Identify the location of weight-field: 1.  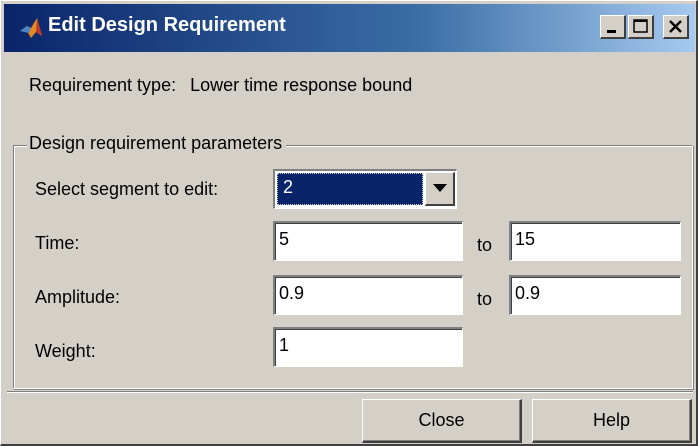
(368, 347).